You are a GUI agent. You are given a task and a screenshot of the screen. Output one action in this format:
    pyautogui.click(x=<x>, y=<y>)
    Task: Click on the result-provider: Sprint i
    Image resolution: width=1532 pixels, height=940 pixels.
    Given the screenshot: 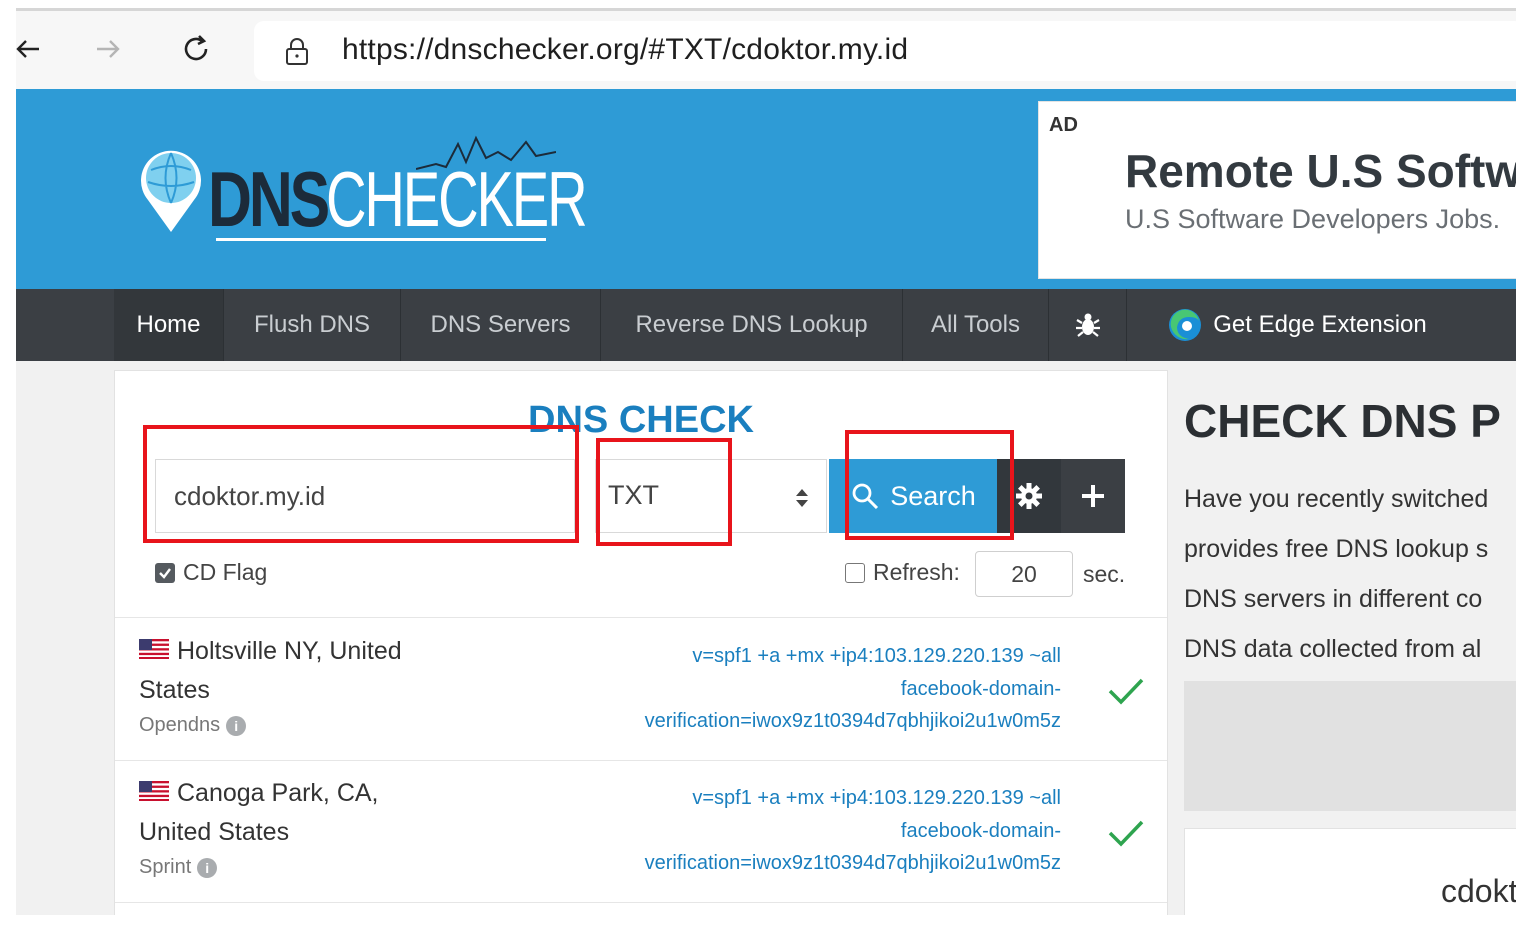 What is the action you would take?
    pyautogui.click(x=178, y=867)
    